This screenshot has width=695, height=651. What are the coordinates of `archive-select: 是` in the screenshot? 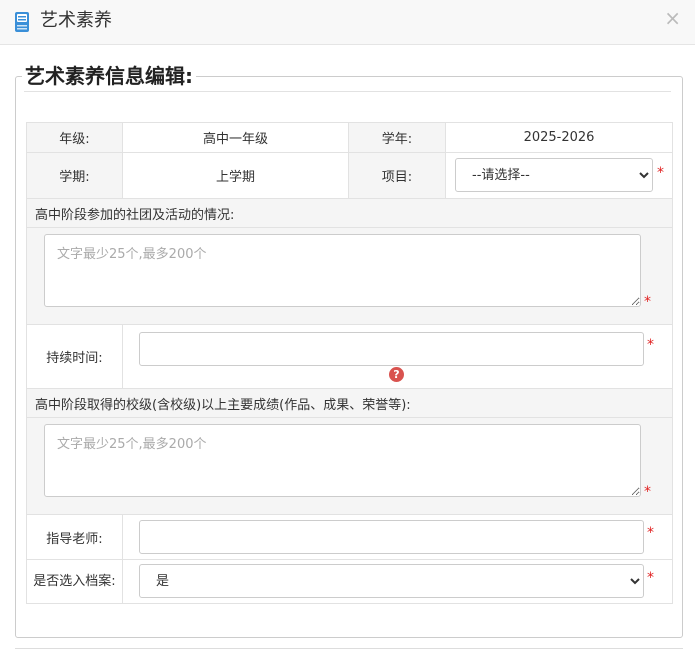 It's located at (391, 581).